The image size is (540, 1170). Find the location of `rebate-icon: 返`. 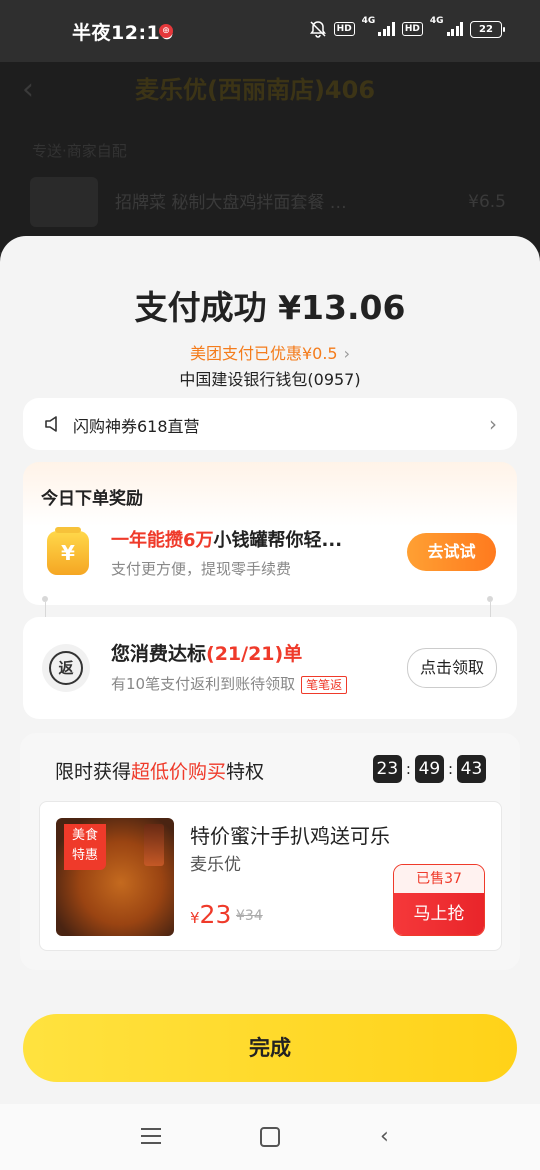

rebate-icon: 返 is located at coordinates (66, 668).